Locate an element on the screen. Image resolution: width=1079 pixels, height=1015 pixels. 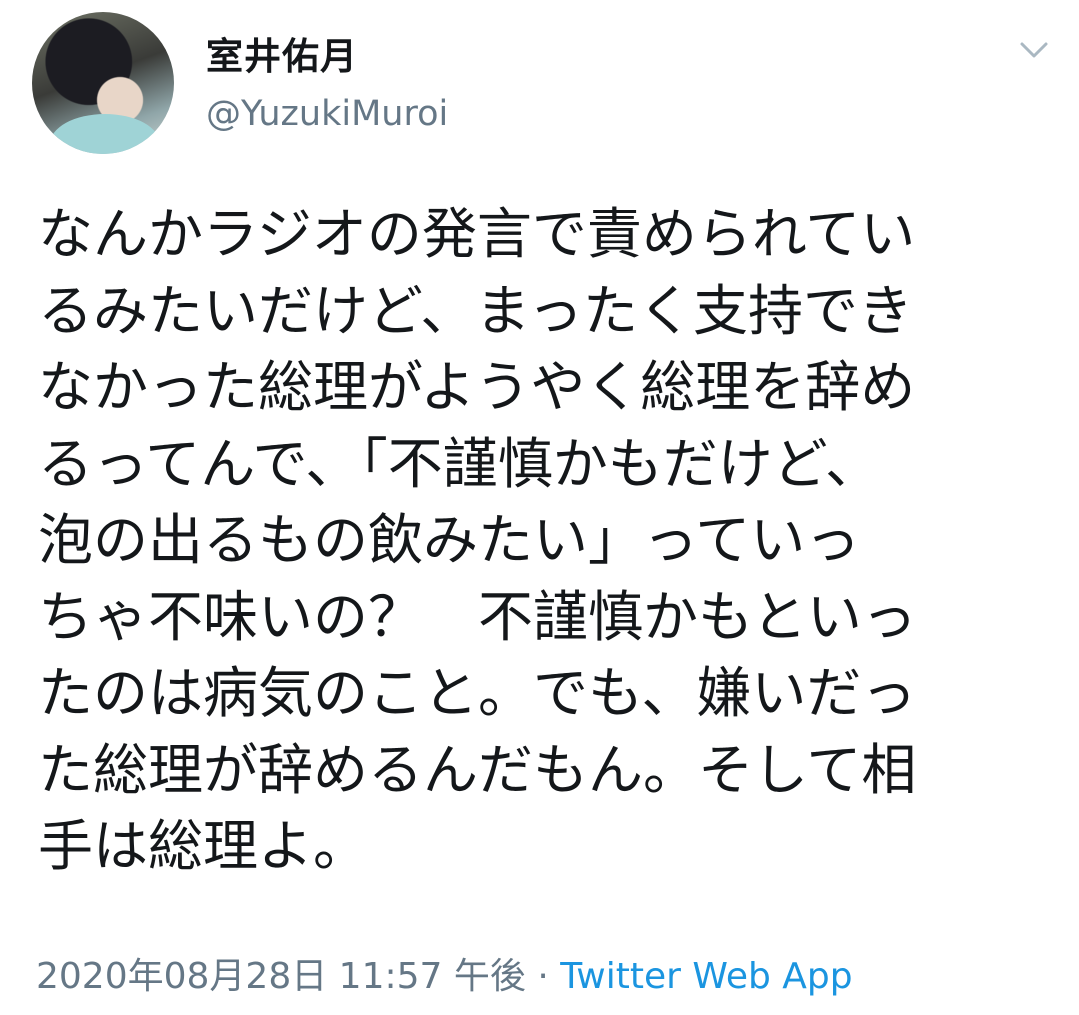
display-name: 室井佑月 is located at coordinates (282, 53).